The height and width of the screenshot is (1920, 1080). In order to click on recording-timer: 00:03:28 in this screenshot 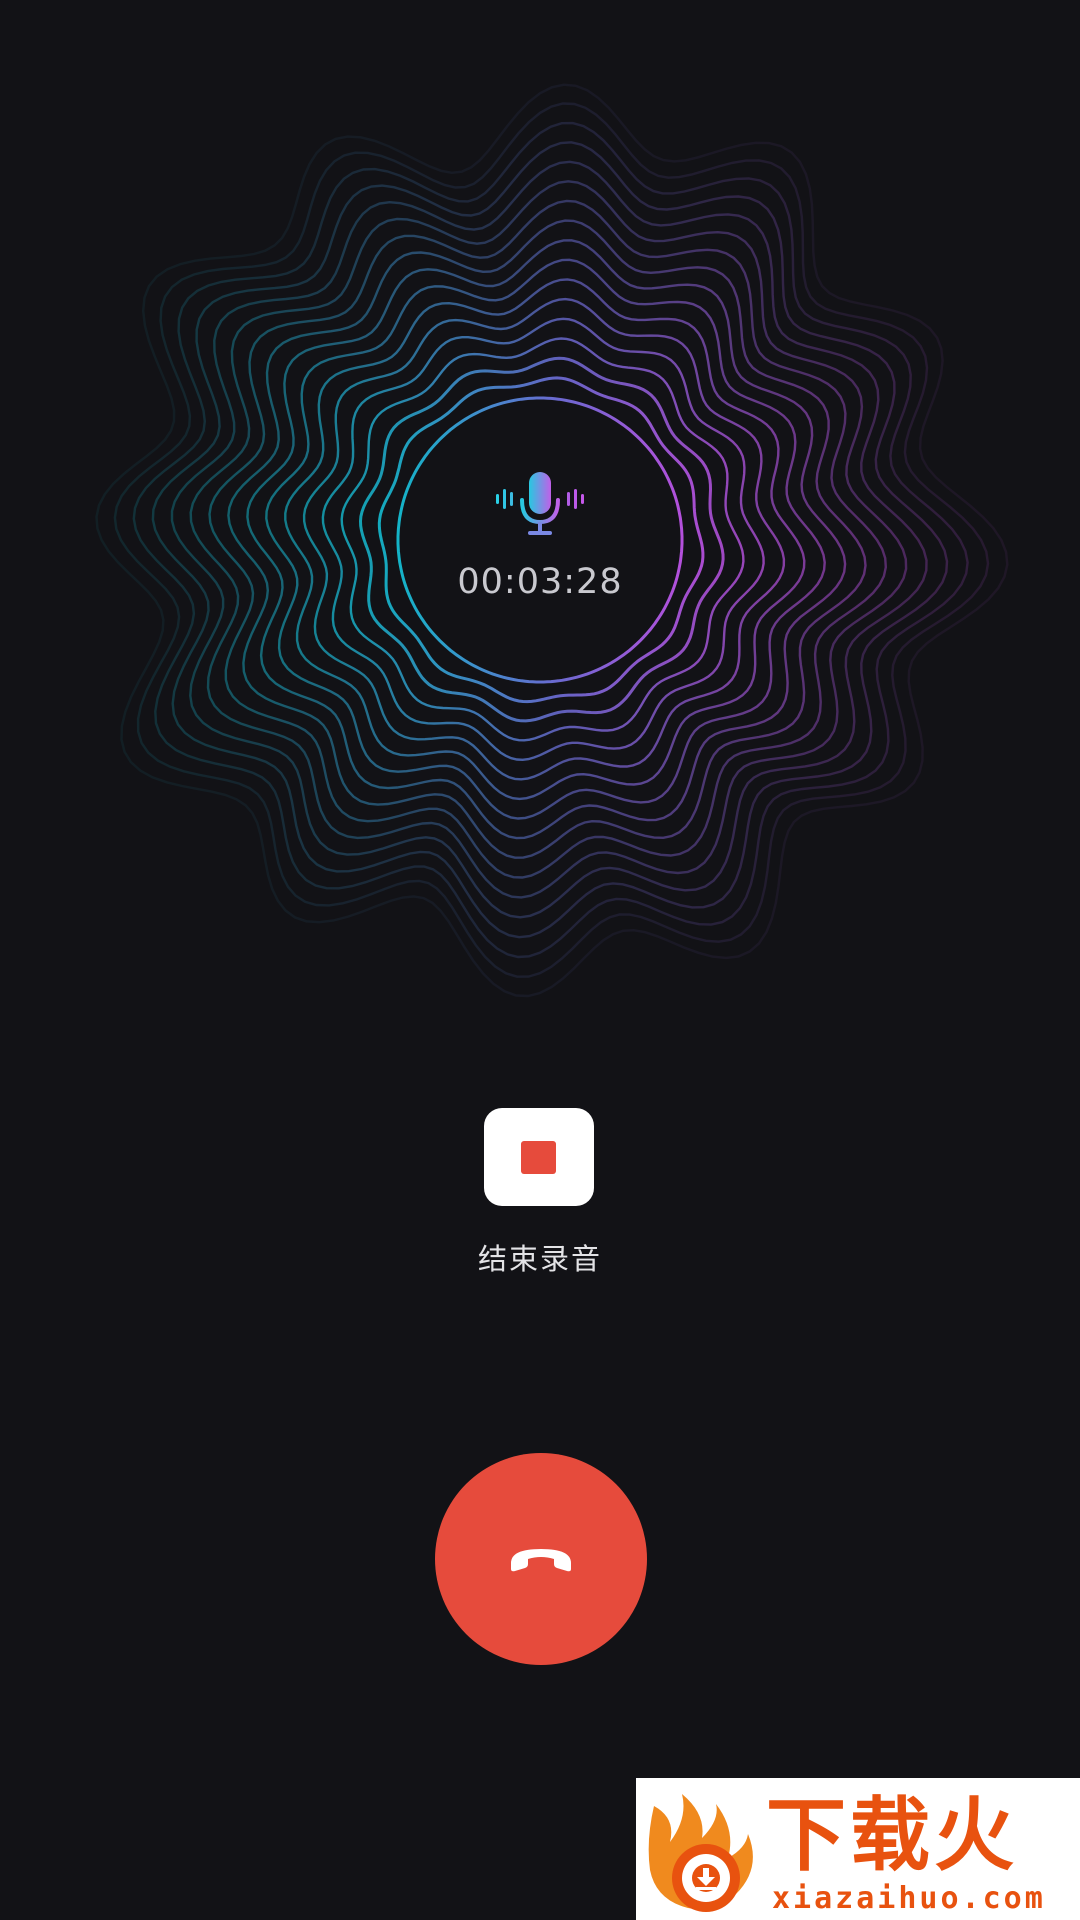, I will do `click(540, 582)`.